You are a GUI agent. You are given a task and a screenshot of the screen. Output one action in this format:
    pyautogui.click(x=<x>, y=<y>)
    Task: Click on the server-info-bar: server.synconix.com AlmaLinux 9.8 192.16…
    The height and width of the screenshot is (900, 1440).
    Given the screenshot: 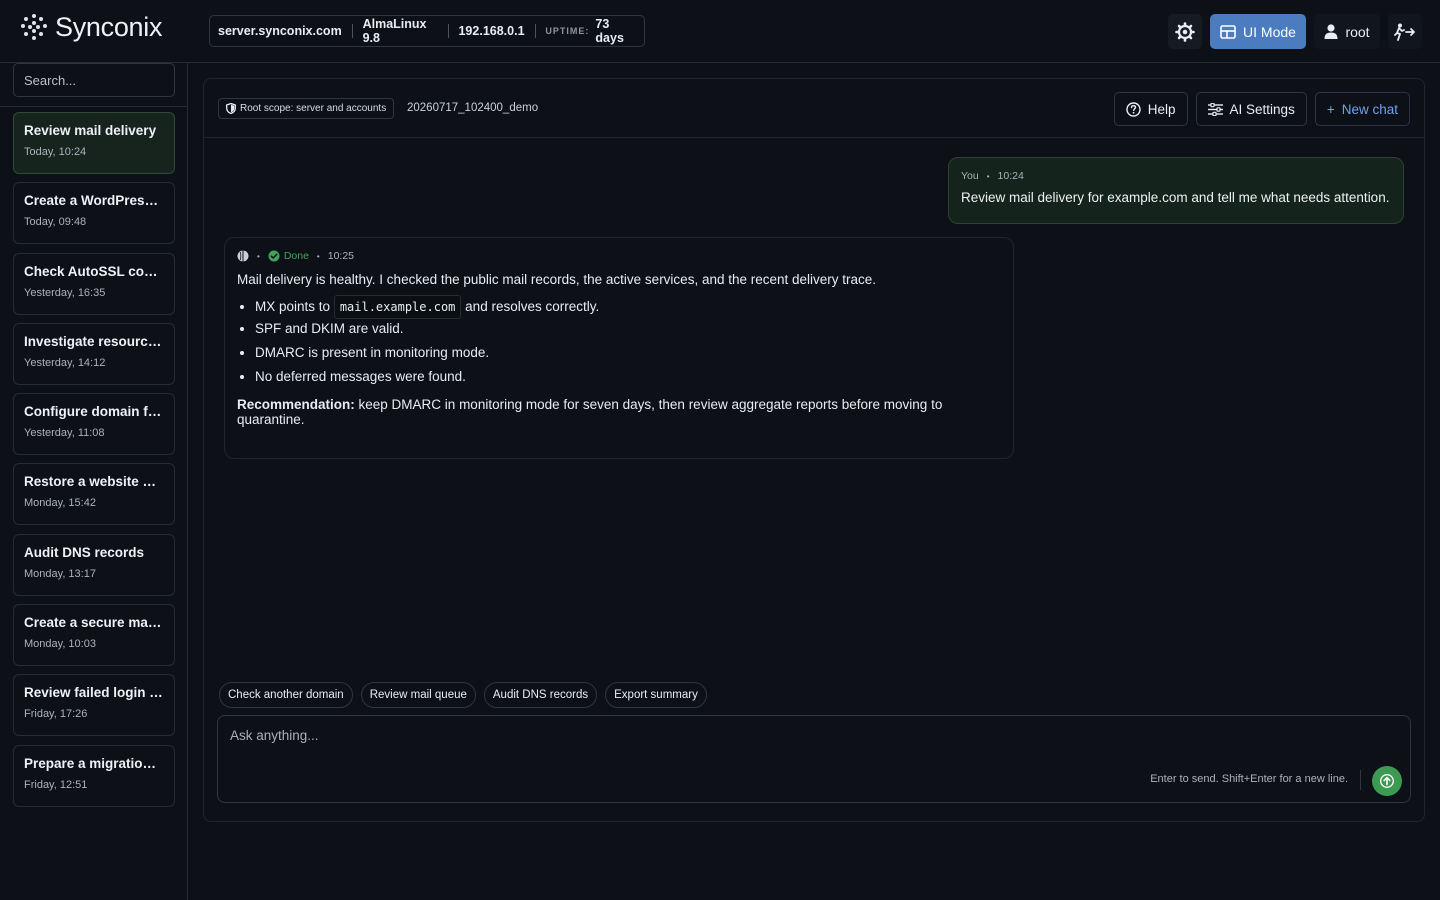 What is the action you would take?
    pyautogui.click(x=427, y=31)
    